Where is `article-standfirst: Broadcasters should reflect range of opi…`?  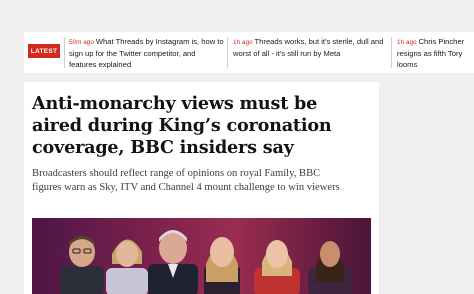
article-standfirst: Broadcasters should reflect range of opi… is located at coordinates (186, 180).